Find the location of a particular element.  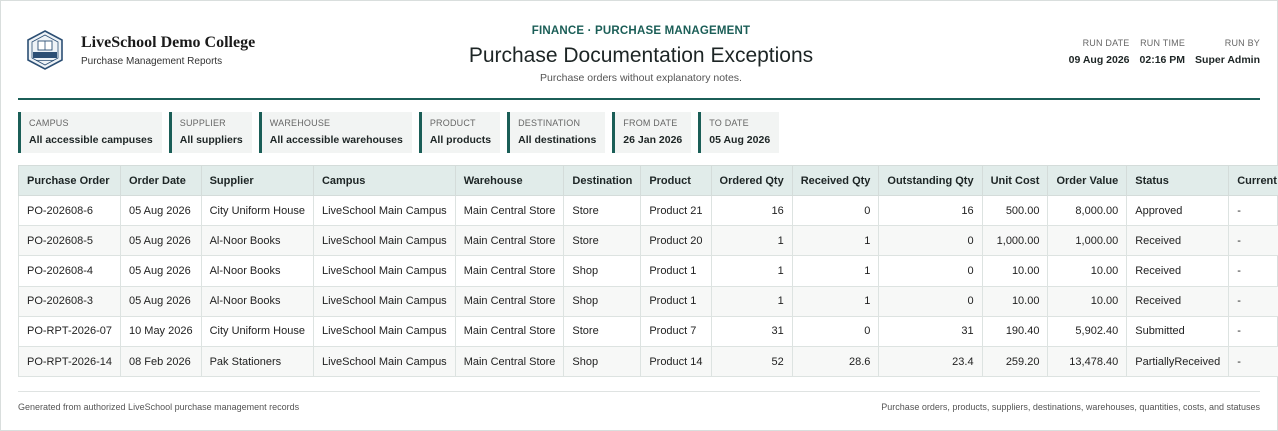

column-header: Supplier is located at coordinates (257, 180).